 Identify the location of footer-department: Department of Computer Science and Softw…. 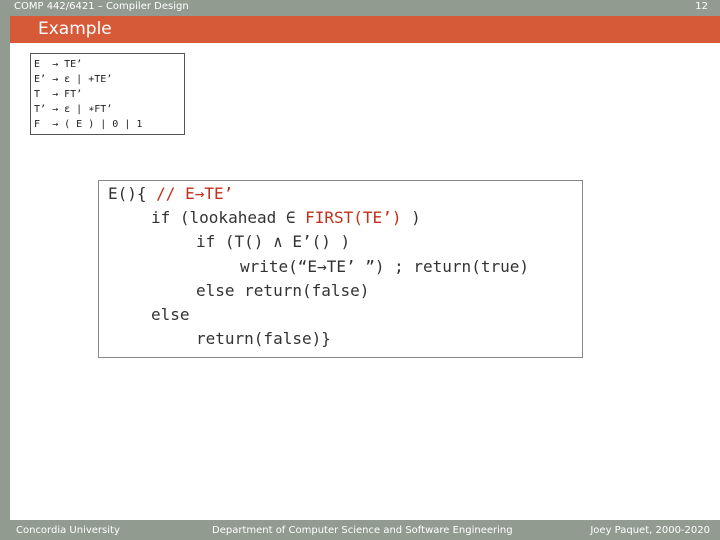
(362, 530).